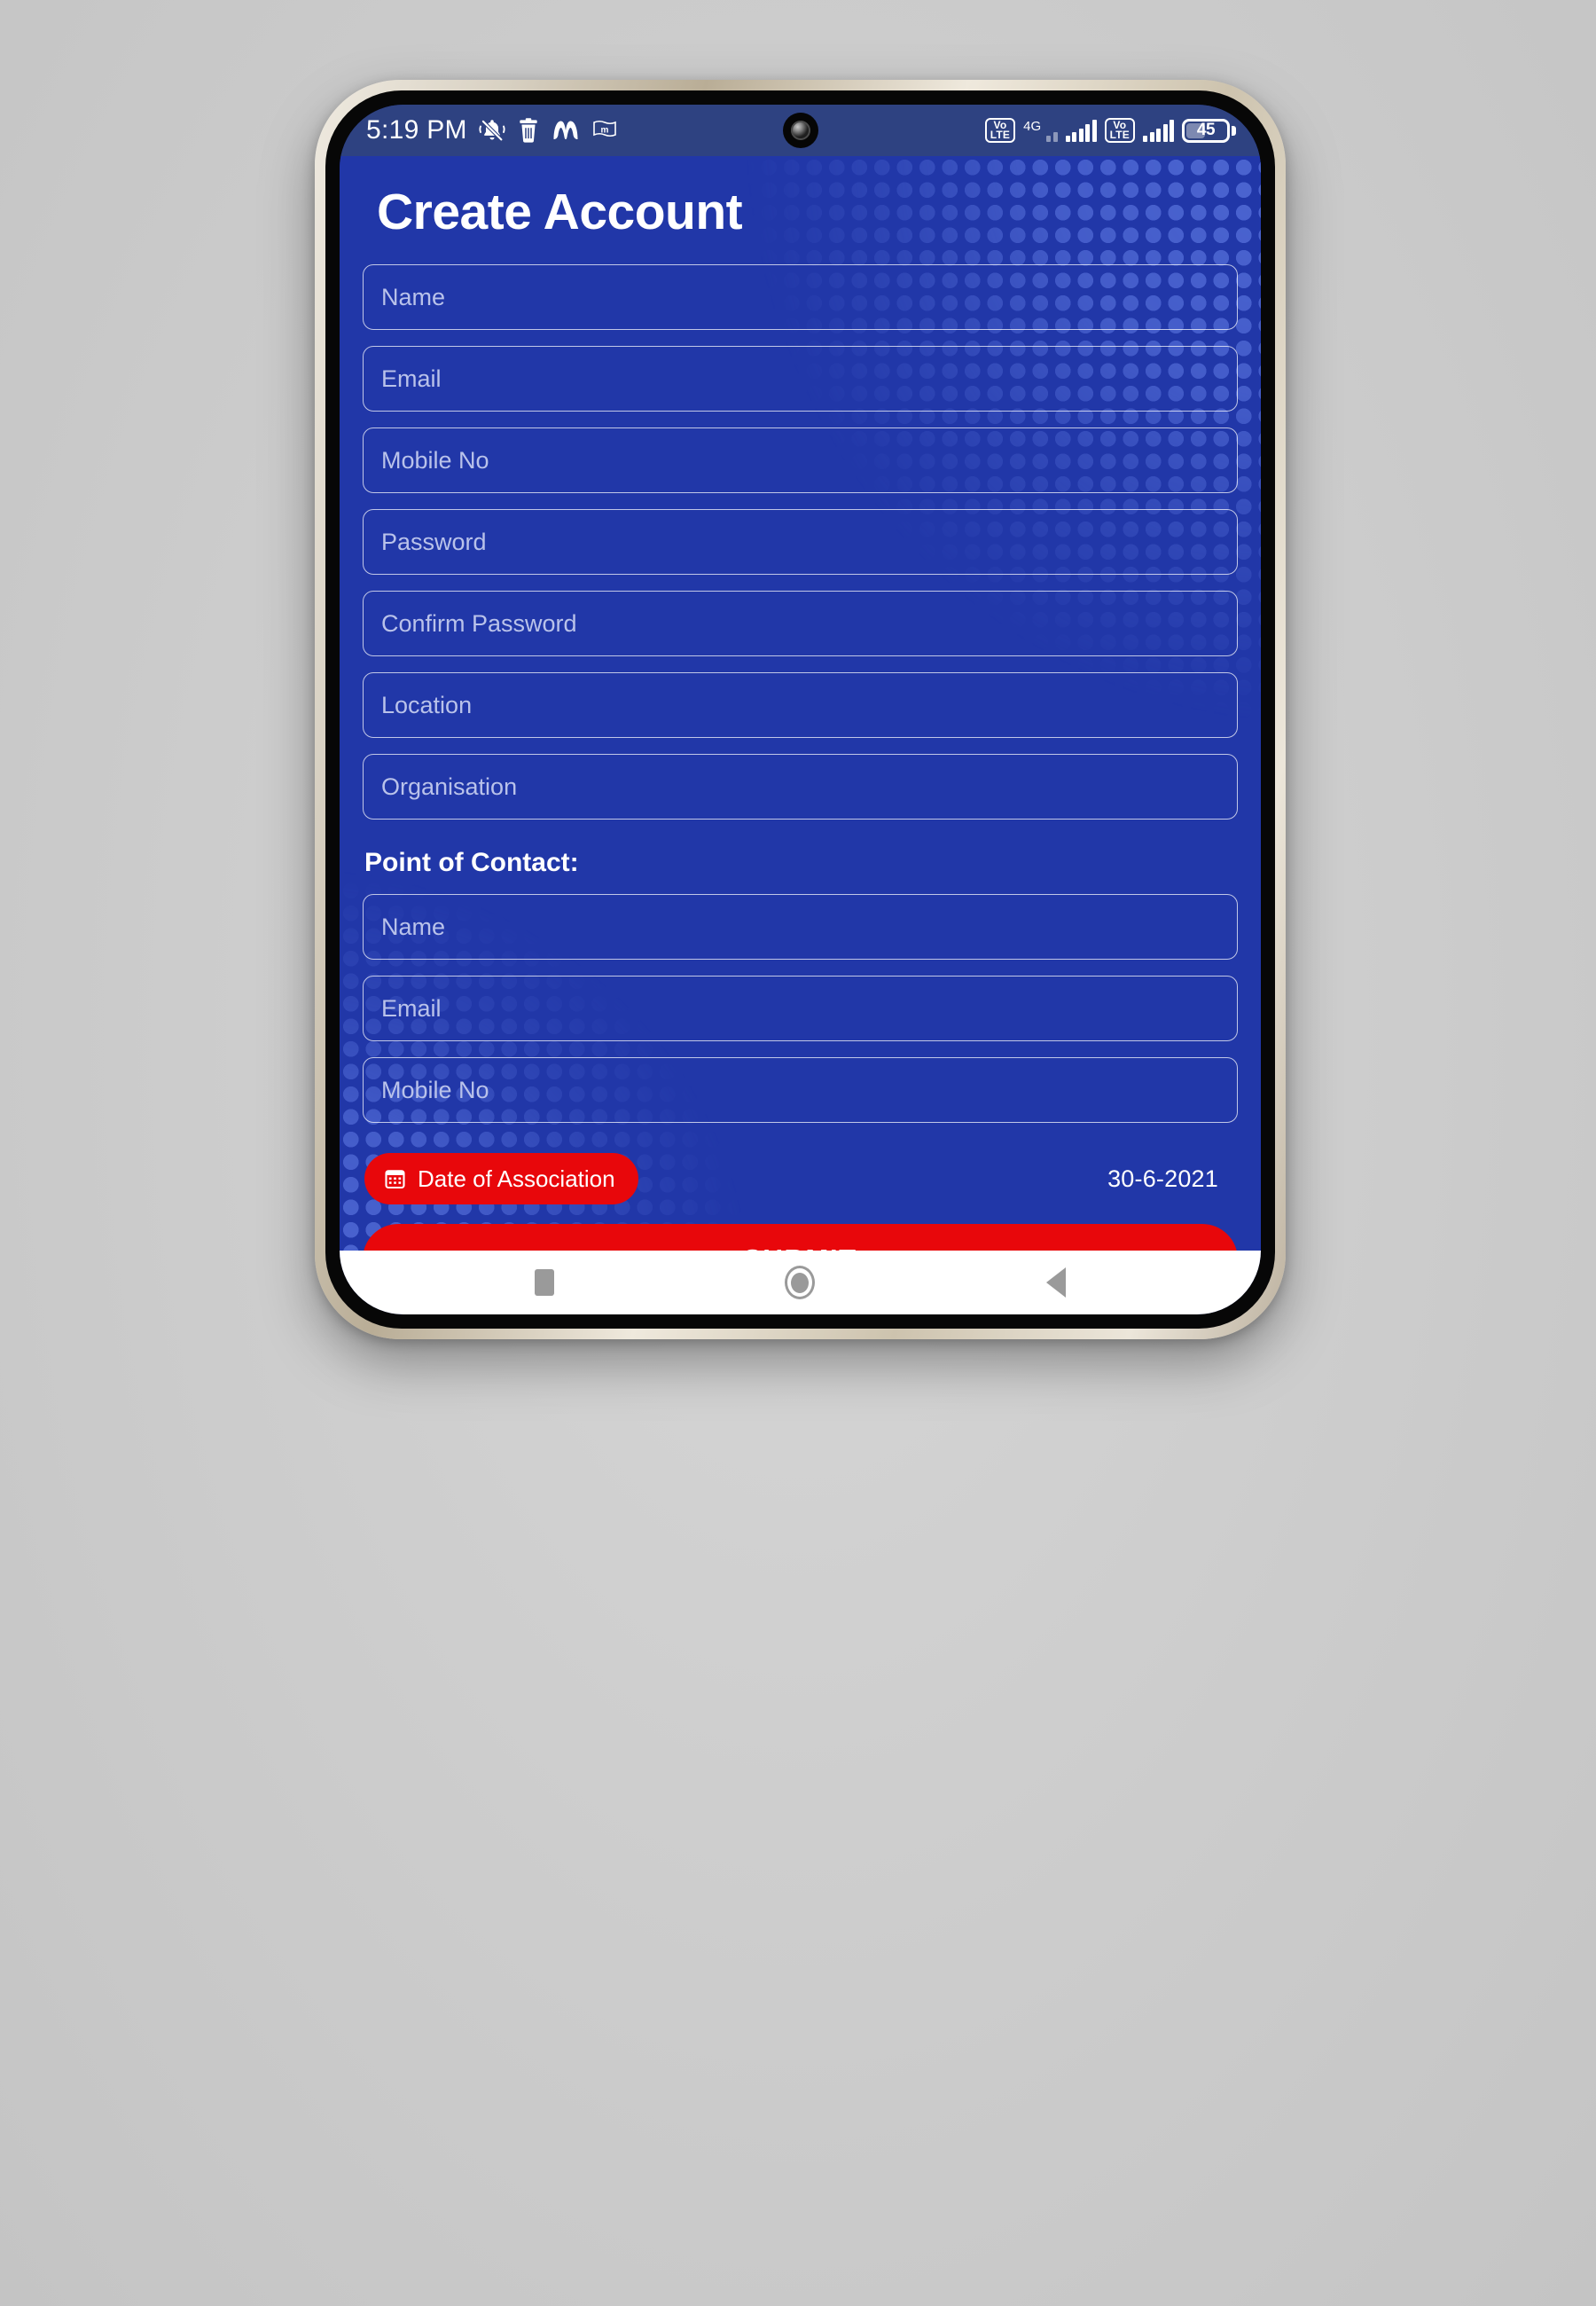 This screenshot has width=1596, height=2306. Describe the element at coordinates (1234, 130) in the screenshot. I see `battery-tip` at that location.